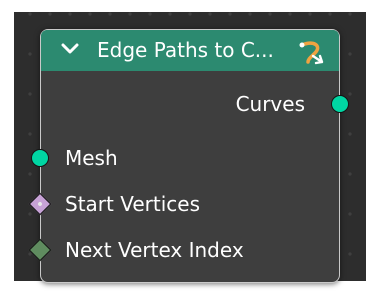  Describe the element at coordinates (40, 250) in the screenshot. I see `input-socket-next-vertex-index` at that location.